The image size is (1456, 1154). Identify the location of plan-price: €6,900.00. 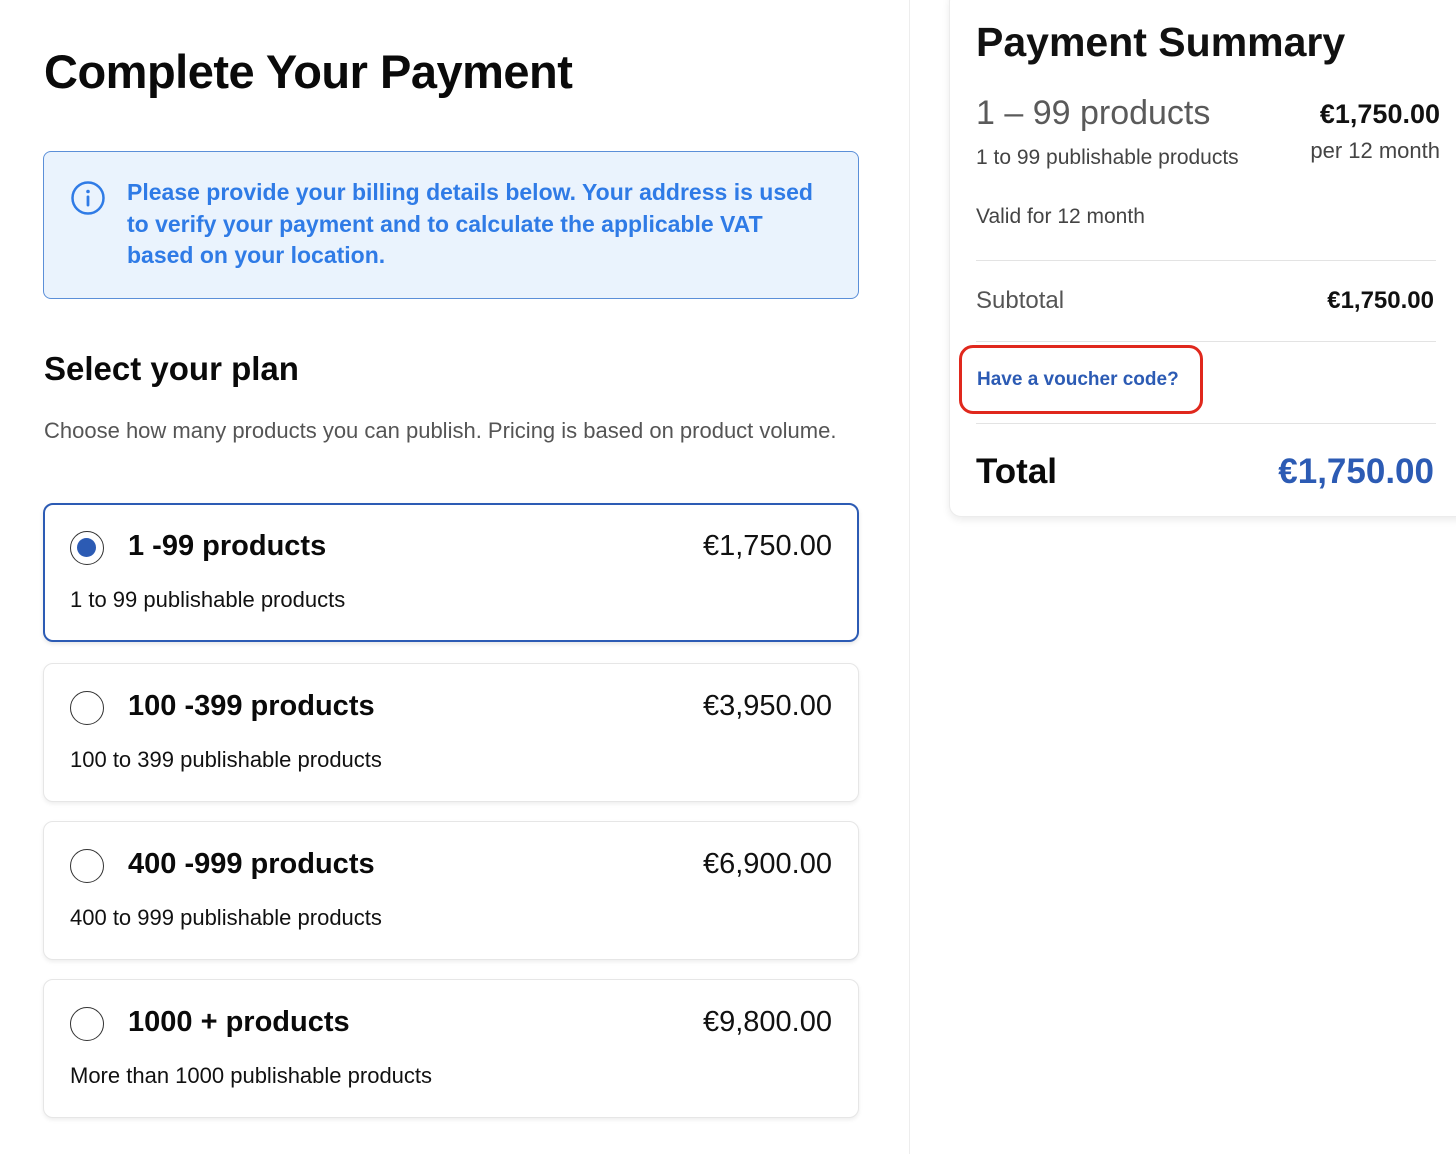
(767, 864).